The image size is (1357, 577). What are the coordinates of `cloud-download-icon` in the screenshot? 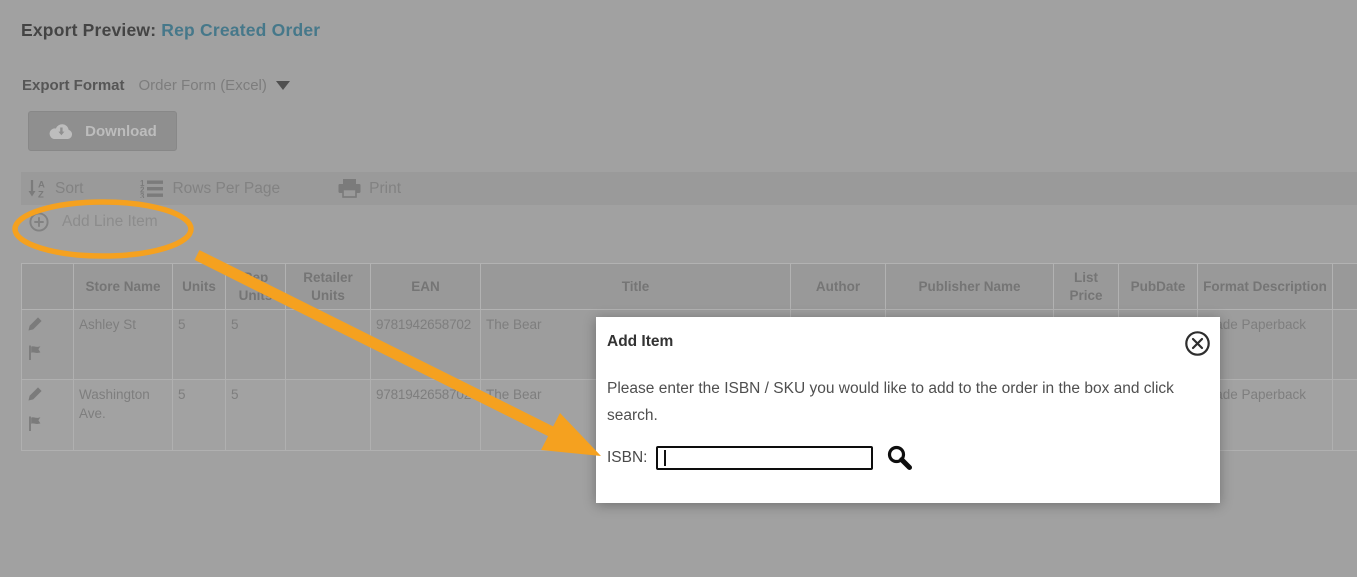 It's located at (61, 131).